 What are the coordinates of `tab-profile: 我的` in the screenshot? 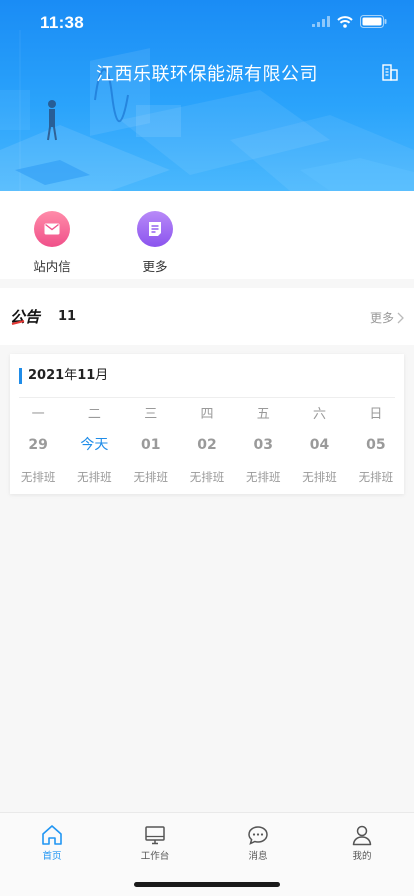 It's located at (362, 842).